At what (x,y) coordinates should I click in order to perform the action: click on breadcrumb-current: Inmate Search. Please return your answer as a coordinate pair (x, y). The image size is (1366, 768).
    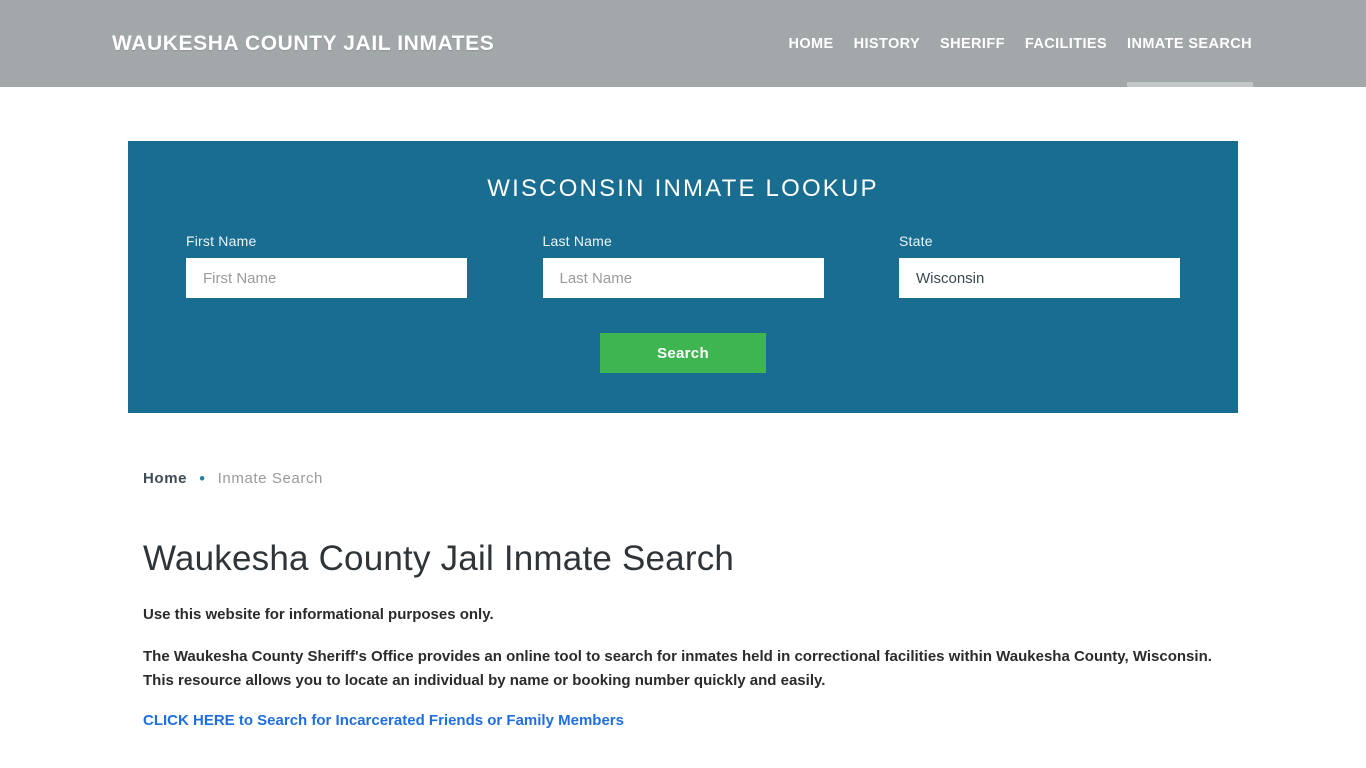
    Looking at the image, I should click on (270, 478).